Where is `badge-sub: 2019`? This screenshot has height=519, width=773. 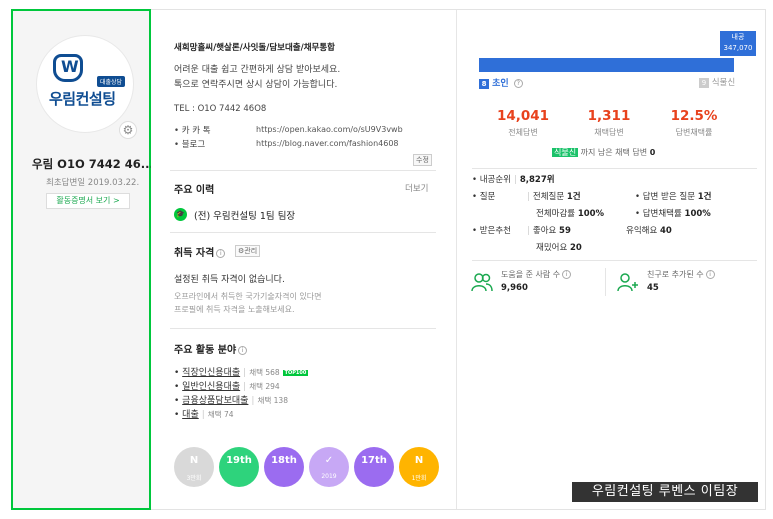
badge-sub: 2019 is located at coordinates (329, 476).